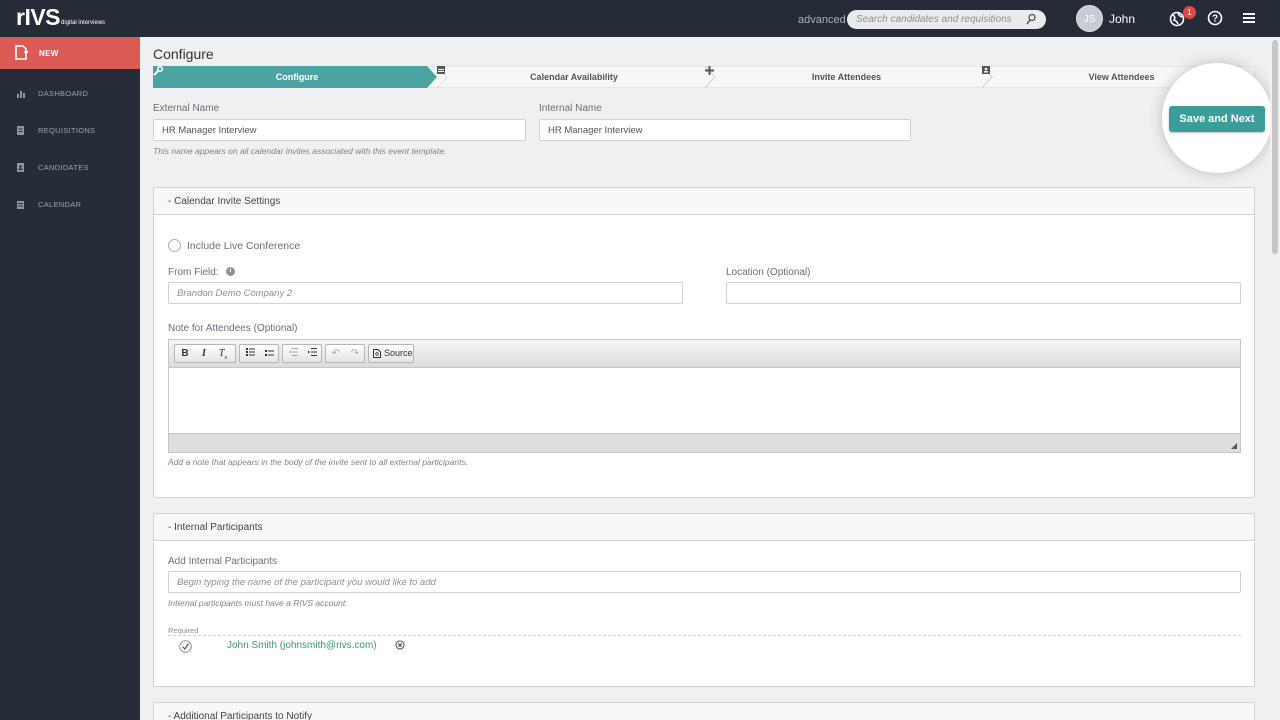 The height and width of the screenshot is (720, 1280). Describe the element at coordinates (83, 23) in the screenshot. I see `logo-tagline: digital interviews` at that location.